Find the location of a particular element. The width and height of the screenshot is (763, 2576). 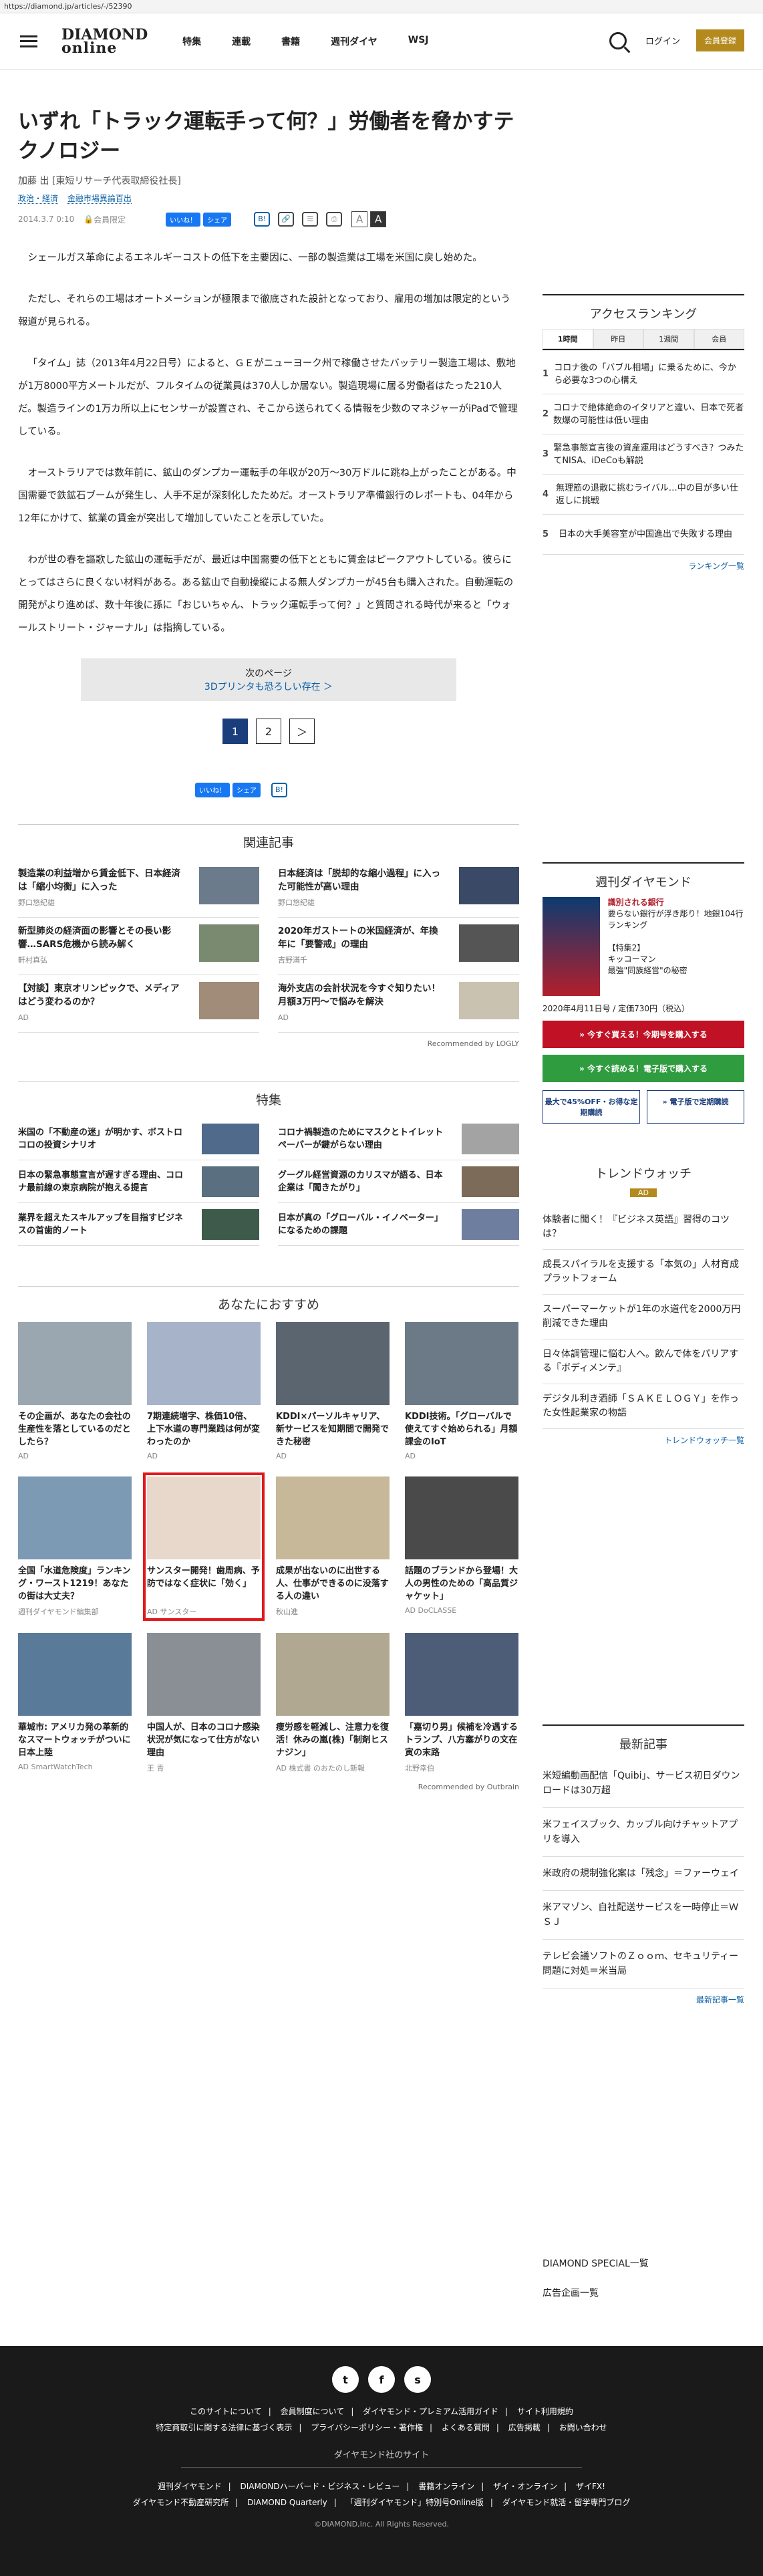

footer-link: 特定商取引に関する法律に基づく表示 is located at coordinates (224, 2427).